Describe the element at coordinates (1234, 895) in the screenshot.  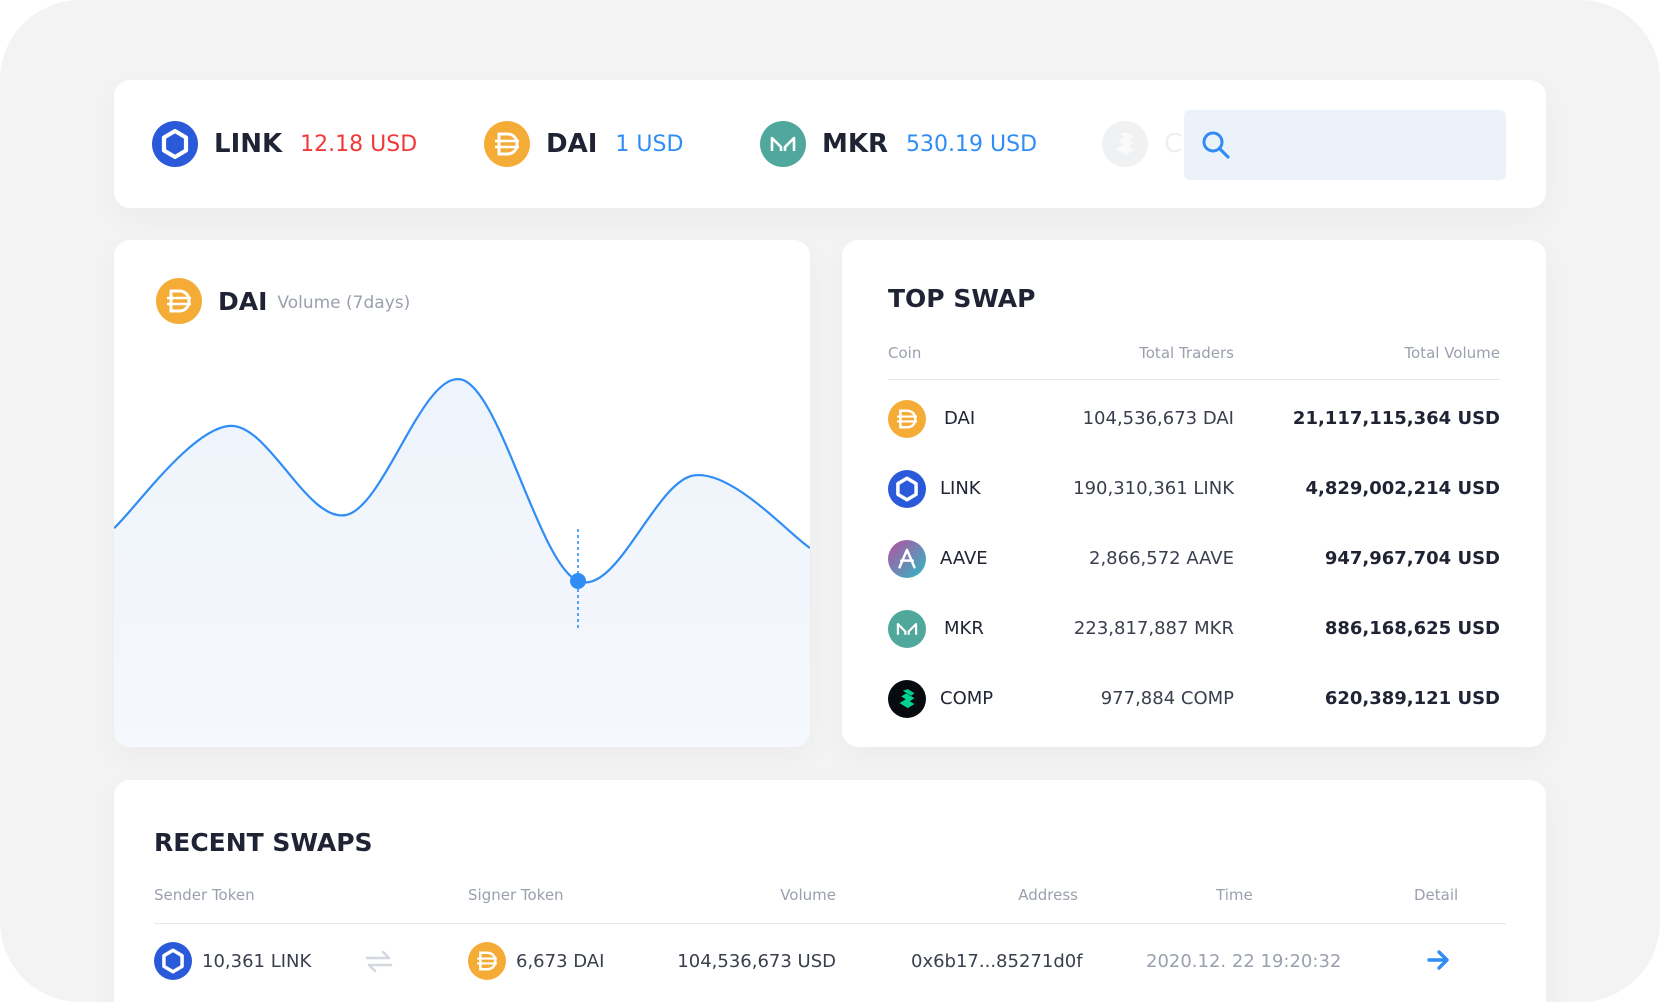
I see `column-header-time: Time` at that location.